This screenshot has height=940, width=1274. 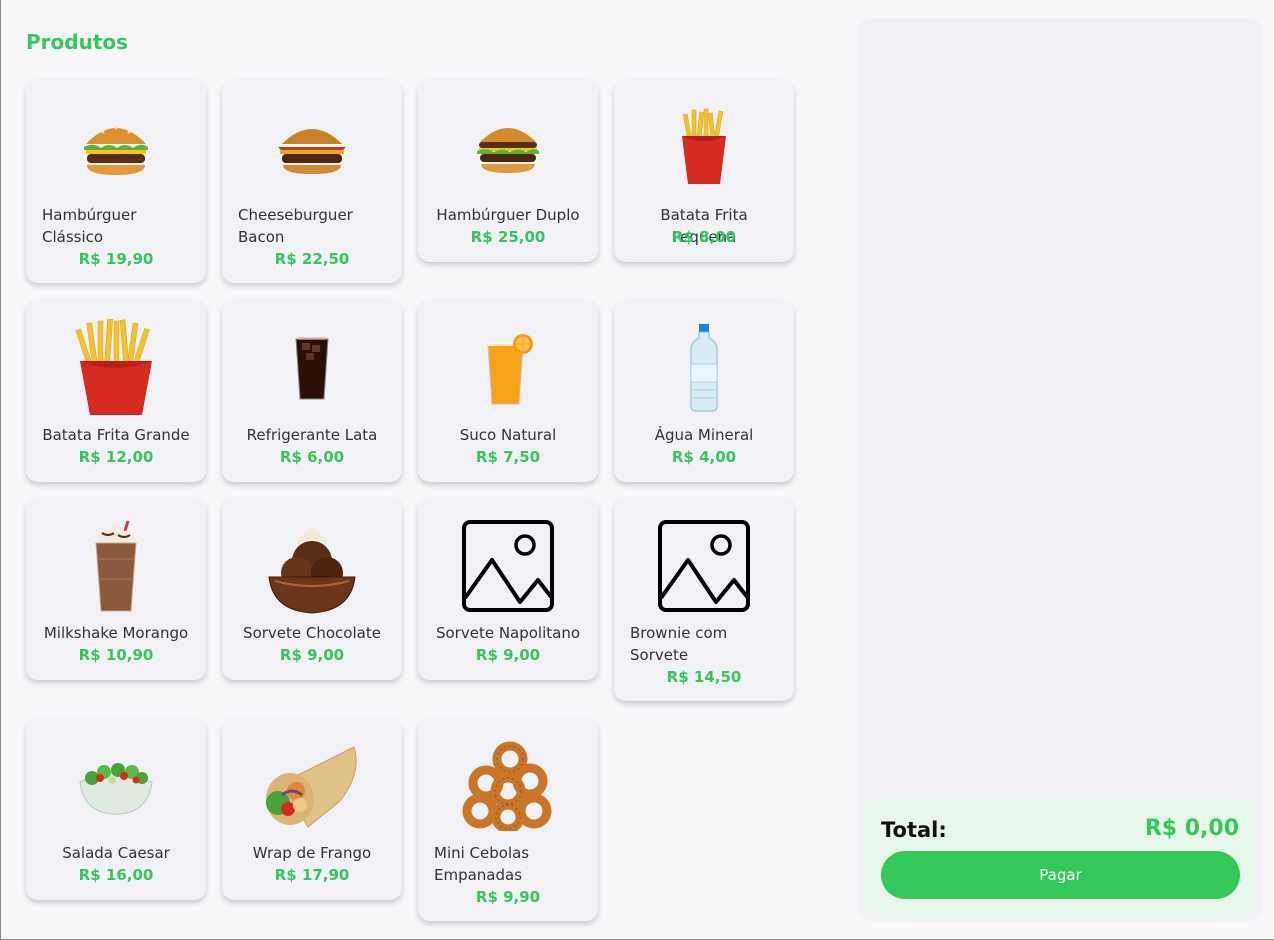 What do you see at coordinates (508, 368) in the screenshot?
I see `juice-glass-icon` at bounding box center [508, 368].